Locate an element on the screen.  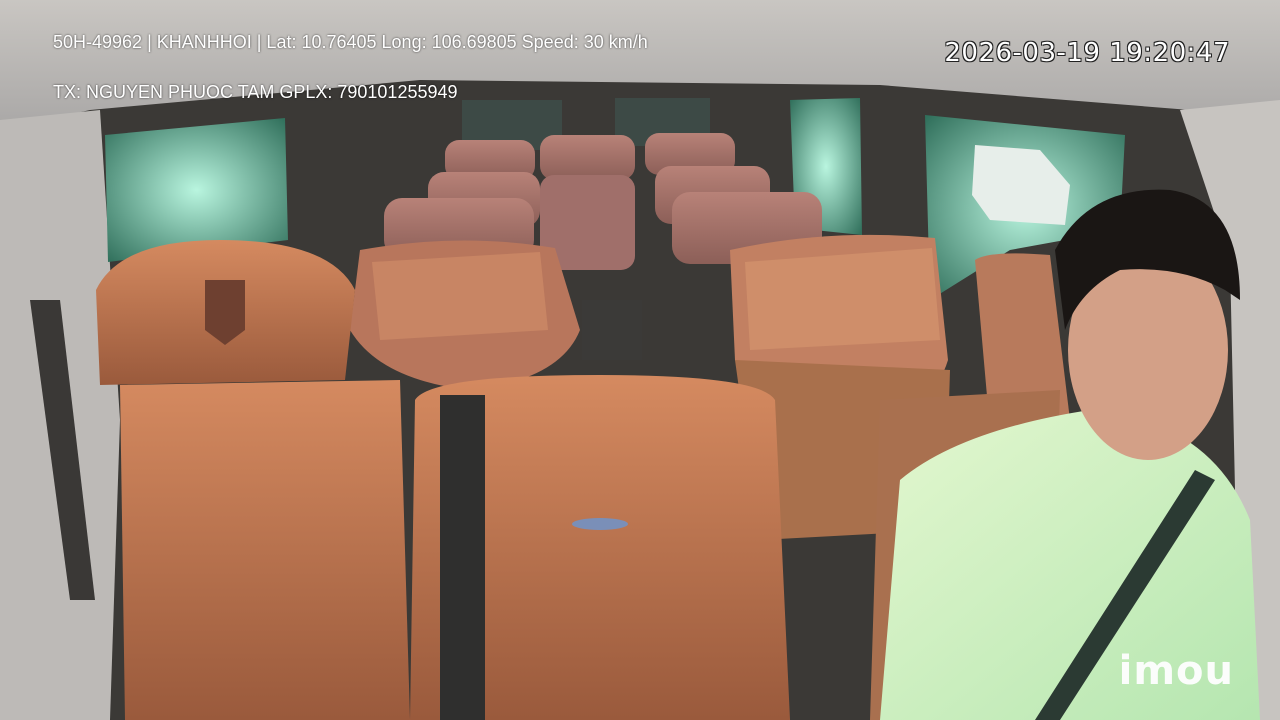
seat-belt-strap is located at coordinates (462, 557).